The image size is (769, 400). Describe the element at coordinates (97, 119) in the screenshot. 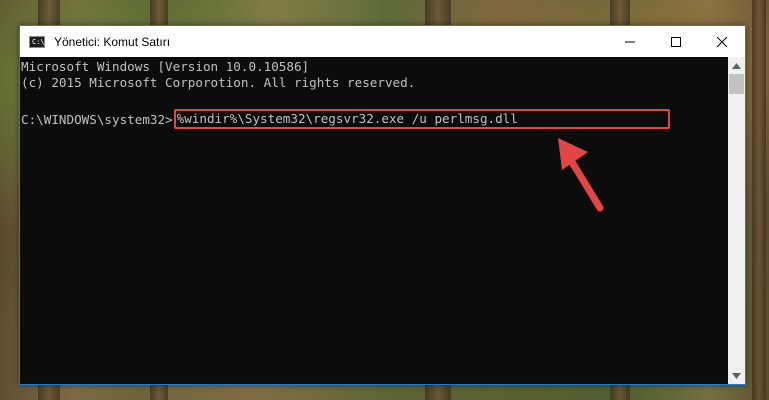

I see `console-prompt: C:\WINDOWS\system32>` at that location.